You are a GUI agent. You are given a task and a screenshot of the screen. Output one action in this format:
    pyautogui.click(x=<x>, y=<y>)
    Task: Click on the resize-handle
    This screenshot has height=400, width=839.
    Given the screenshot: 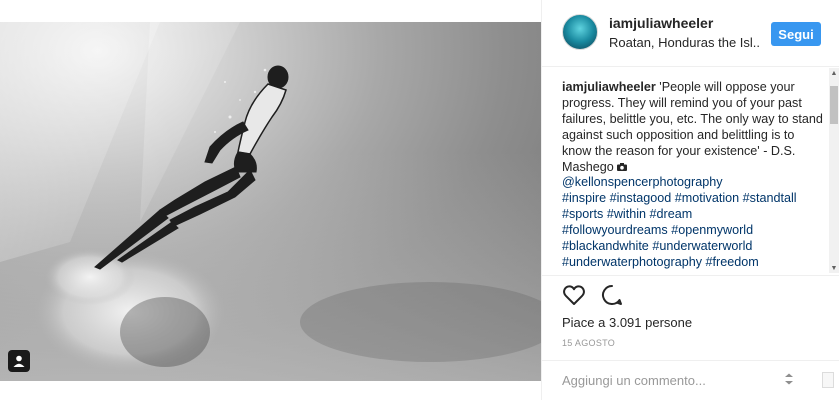 What is the action you would take?
    pyautogui.click(x=828, y=380)
    